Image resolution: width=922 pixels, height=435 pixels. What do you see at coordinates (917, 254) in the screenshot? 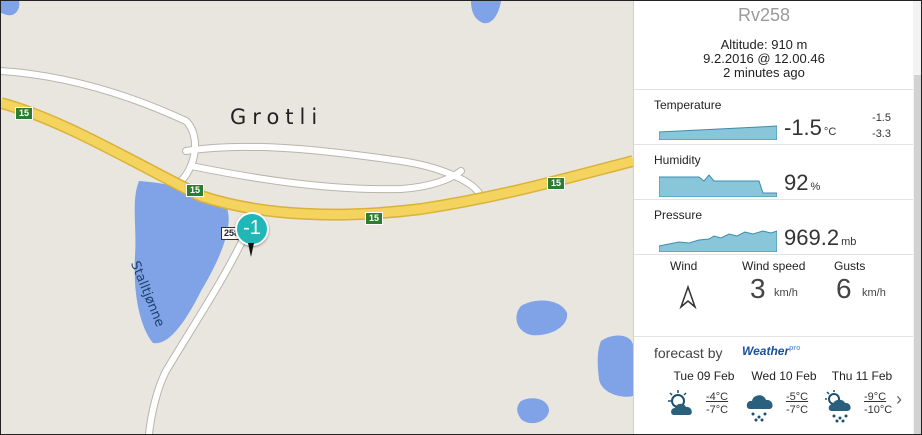
I see `scrollbar-thumb` at bounding box center [917, 254].